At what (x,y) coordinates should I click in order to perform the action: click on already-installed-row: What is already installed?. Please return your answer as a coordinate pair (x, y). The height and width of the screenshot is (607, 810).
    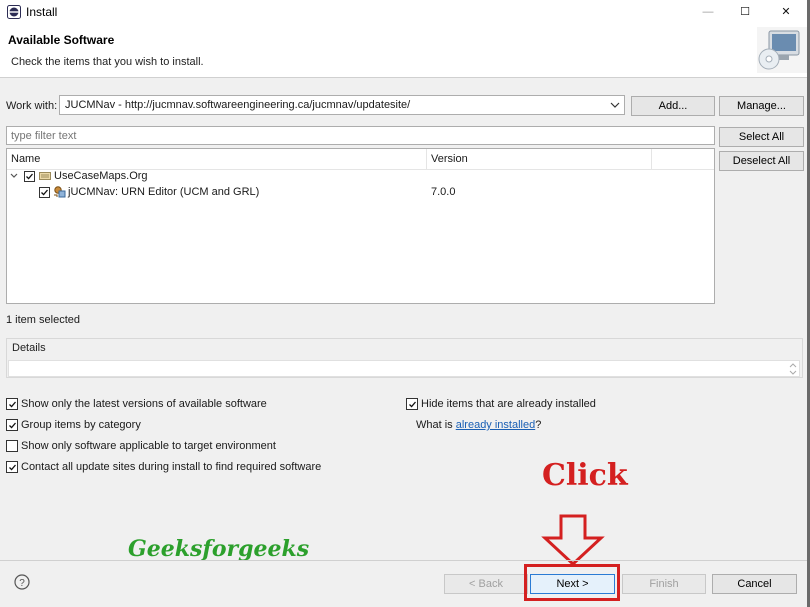
    Looking at the image, I should click on (478, 425).